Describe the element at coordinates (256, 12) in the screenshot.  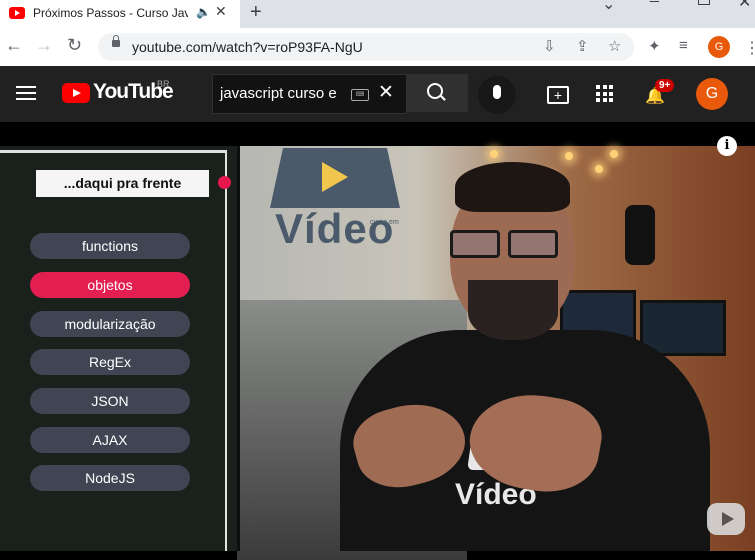
I see `new-tab-button: +` at that location.